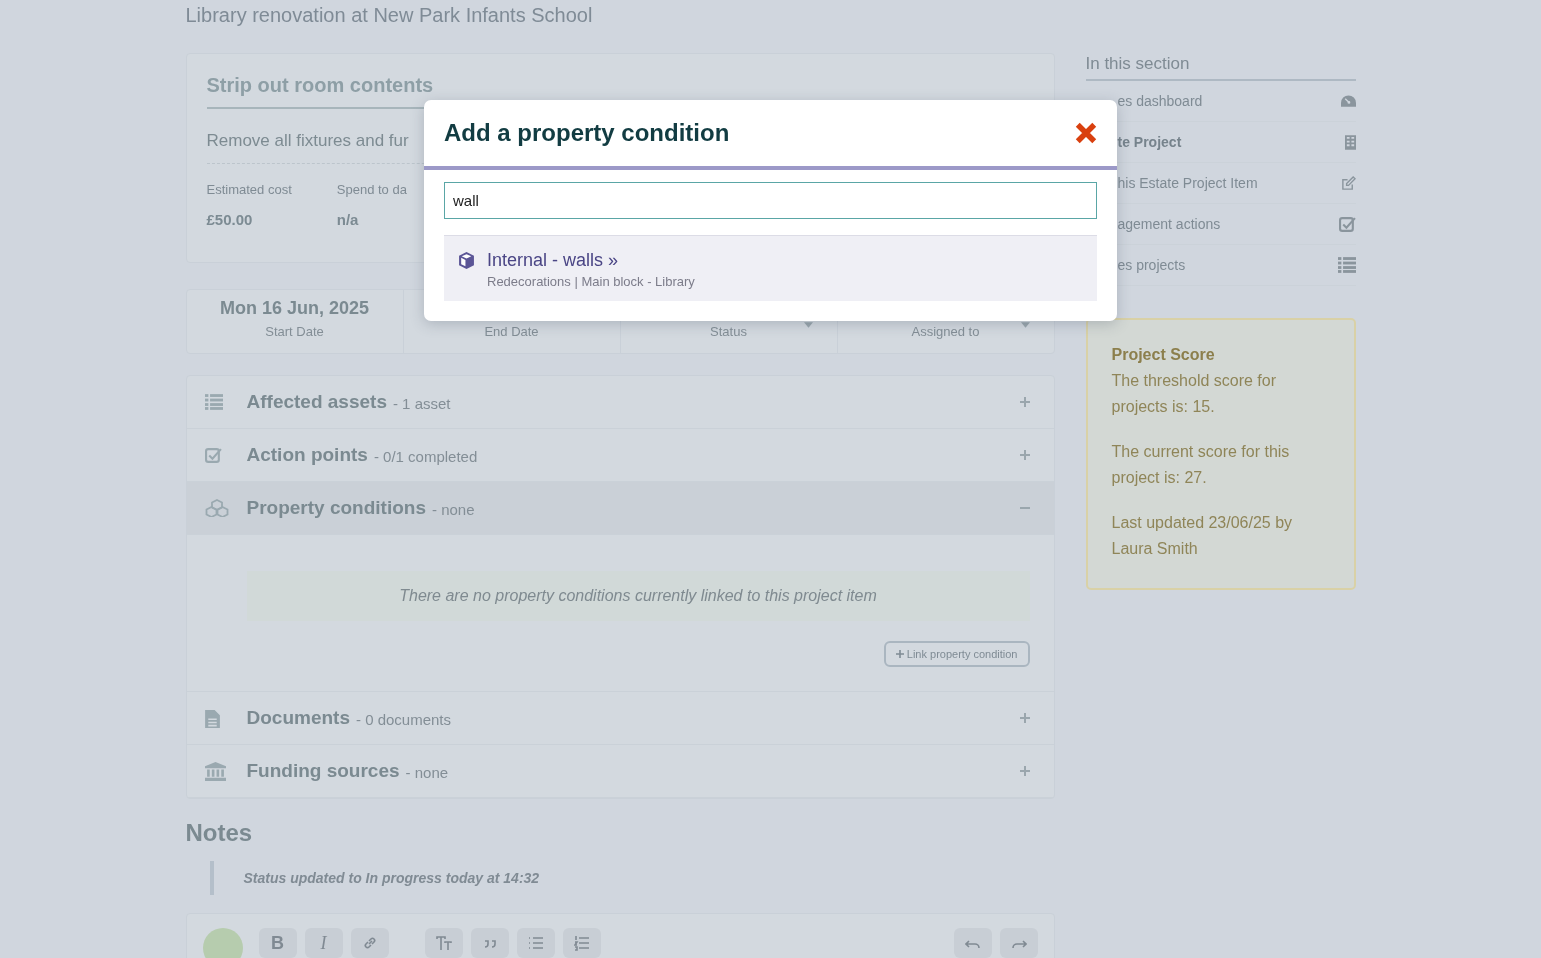  I want to click on section-title: Funding sources, so click(323, 771).